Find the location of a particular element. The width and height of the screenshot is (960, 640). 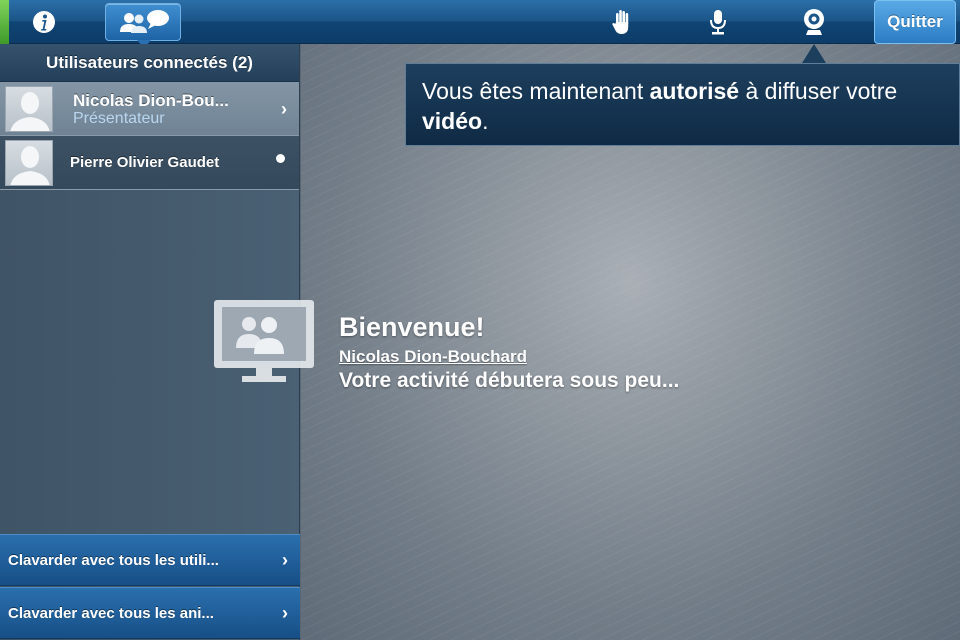

info-icon is located at coordinates (44, 22).